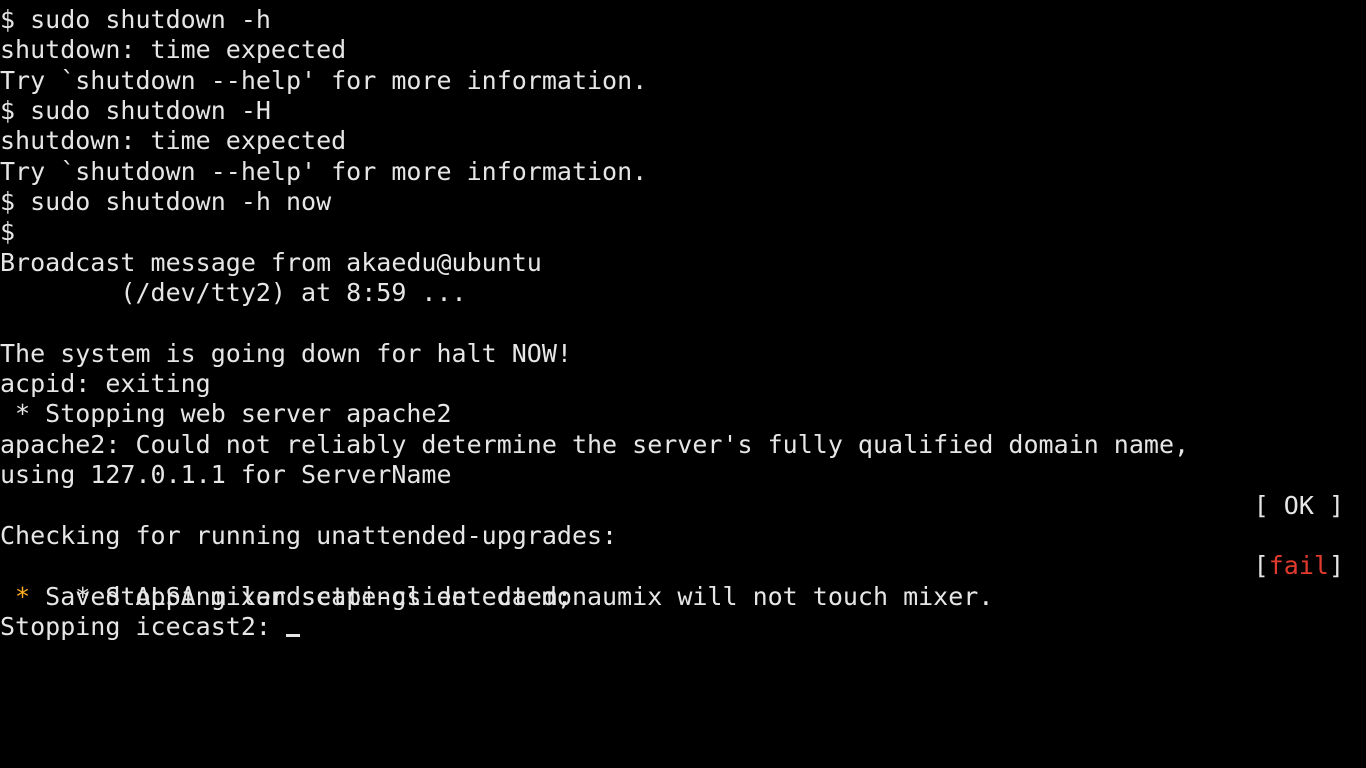  Describe the element at coordinates (1336, 566) in the screenshot. I see `fail-close-bracket: ]` at that location.